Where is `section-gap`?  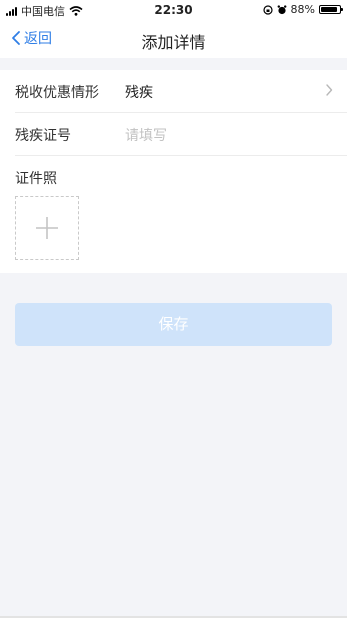
section-gap is located at coordinates (173, 64).